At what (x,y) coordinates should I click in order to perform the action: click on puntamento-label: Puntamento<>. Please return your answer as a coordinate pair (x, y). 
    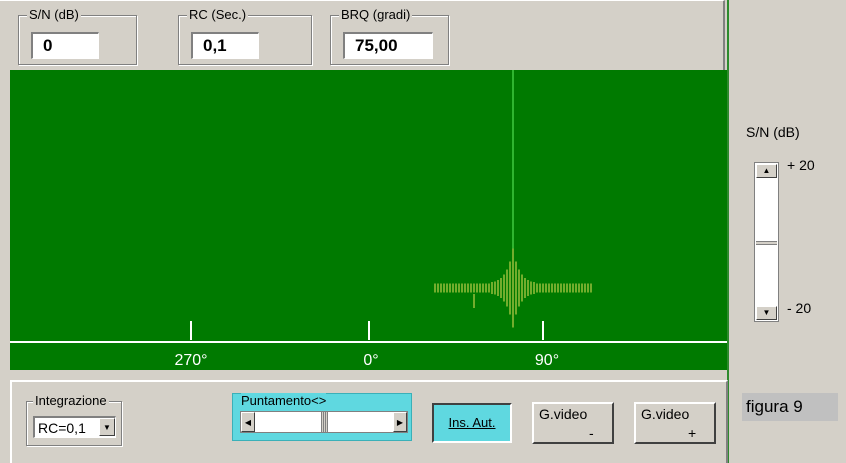
    Looking at the image, I should click on (284, 400).